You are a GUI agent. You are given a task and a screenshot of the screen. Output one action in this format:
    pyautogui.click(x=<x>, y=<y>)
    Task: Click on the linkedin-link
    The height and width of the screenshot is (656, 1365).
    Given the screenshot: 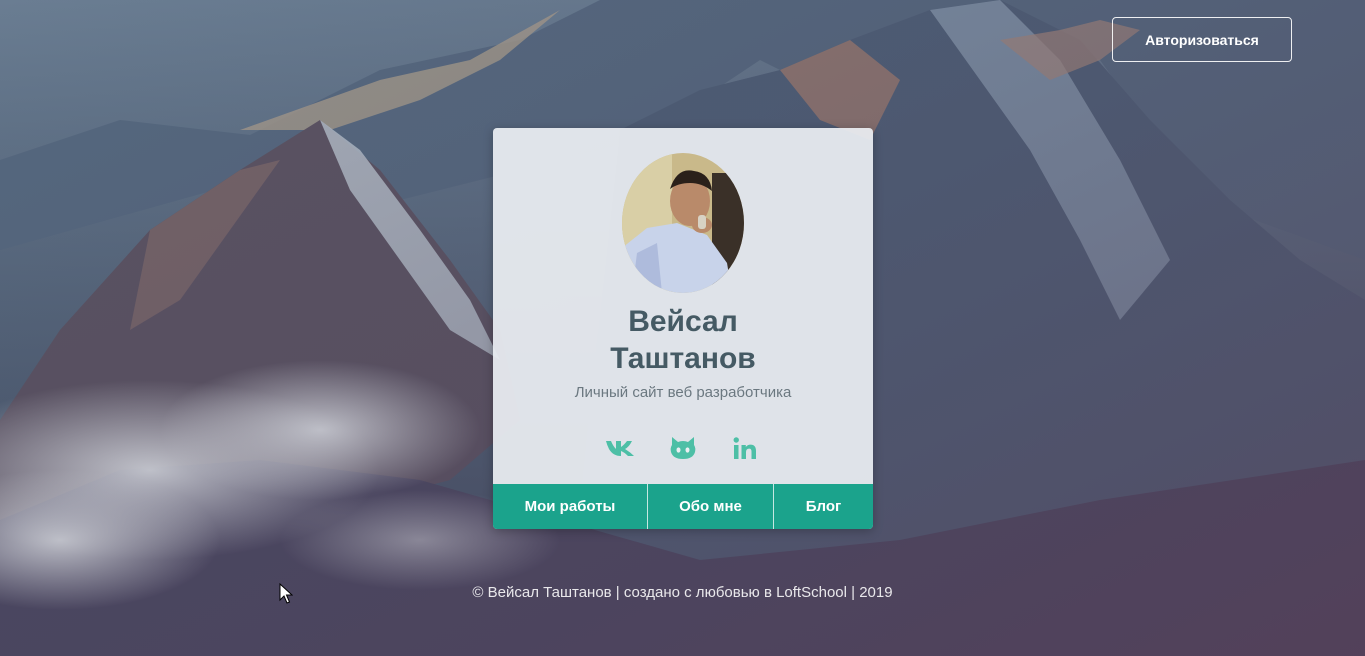 What is the action you would take?
    pyautogui.click(x=745, y=448)
    